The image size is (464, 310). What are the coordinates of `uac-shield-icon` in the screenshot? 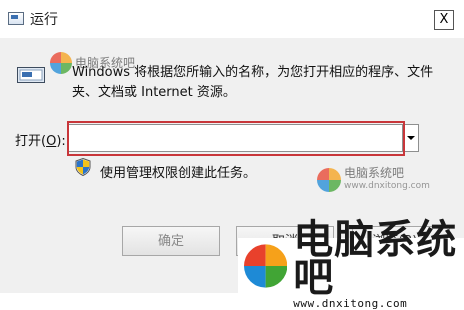 It's located at (83, 167).